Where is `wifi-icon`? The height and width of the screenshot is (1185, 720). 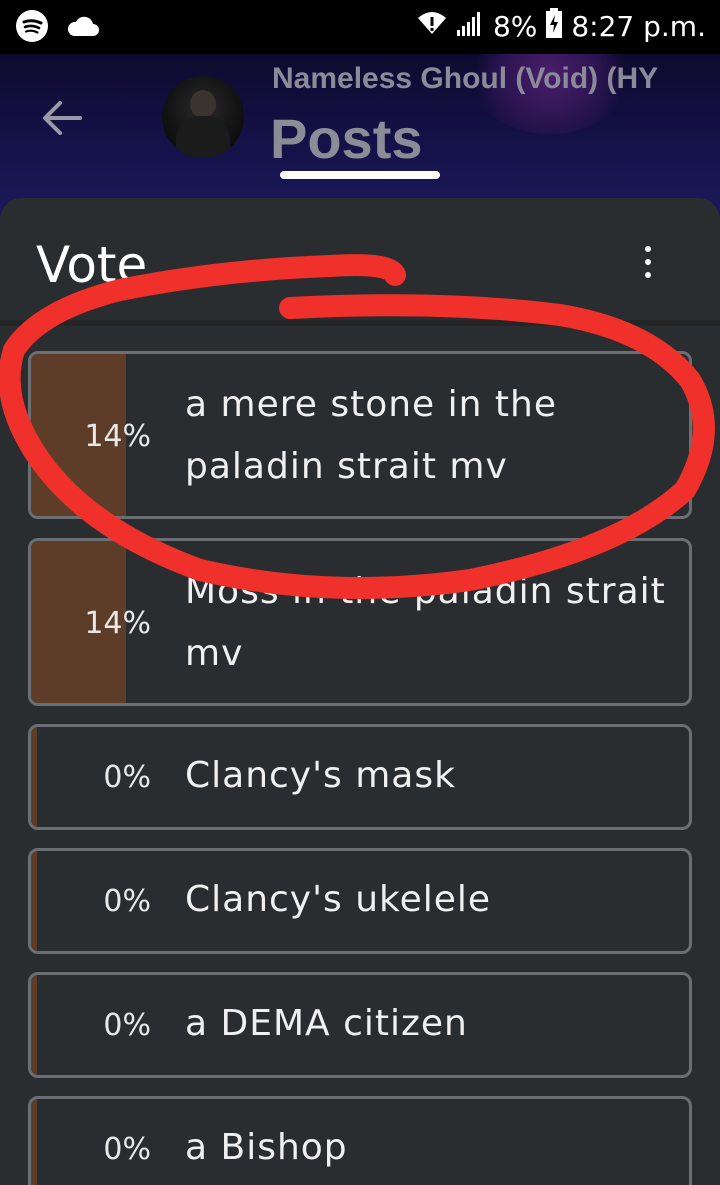 wifi-icon is located at coordinates (432, 26).